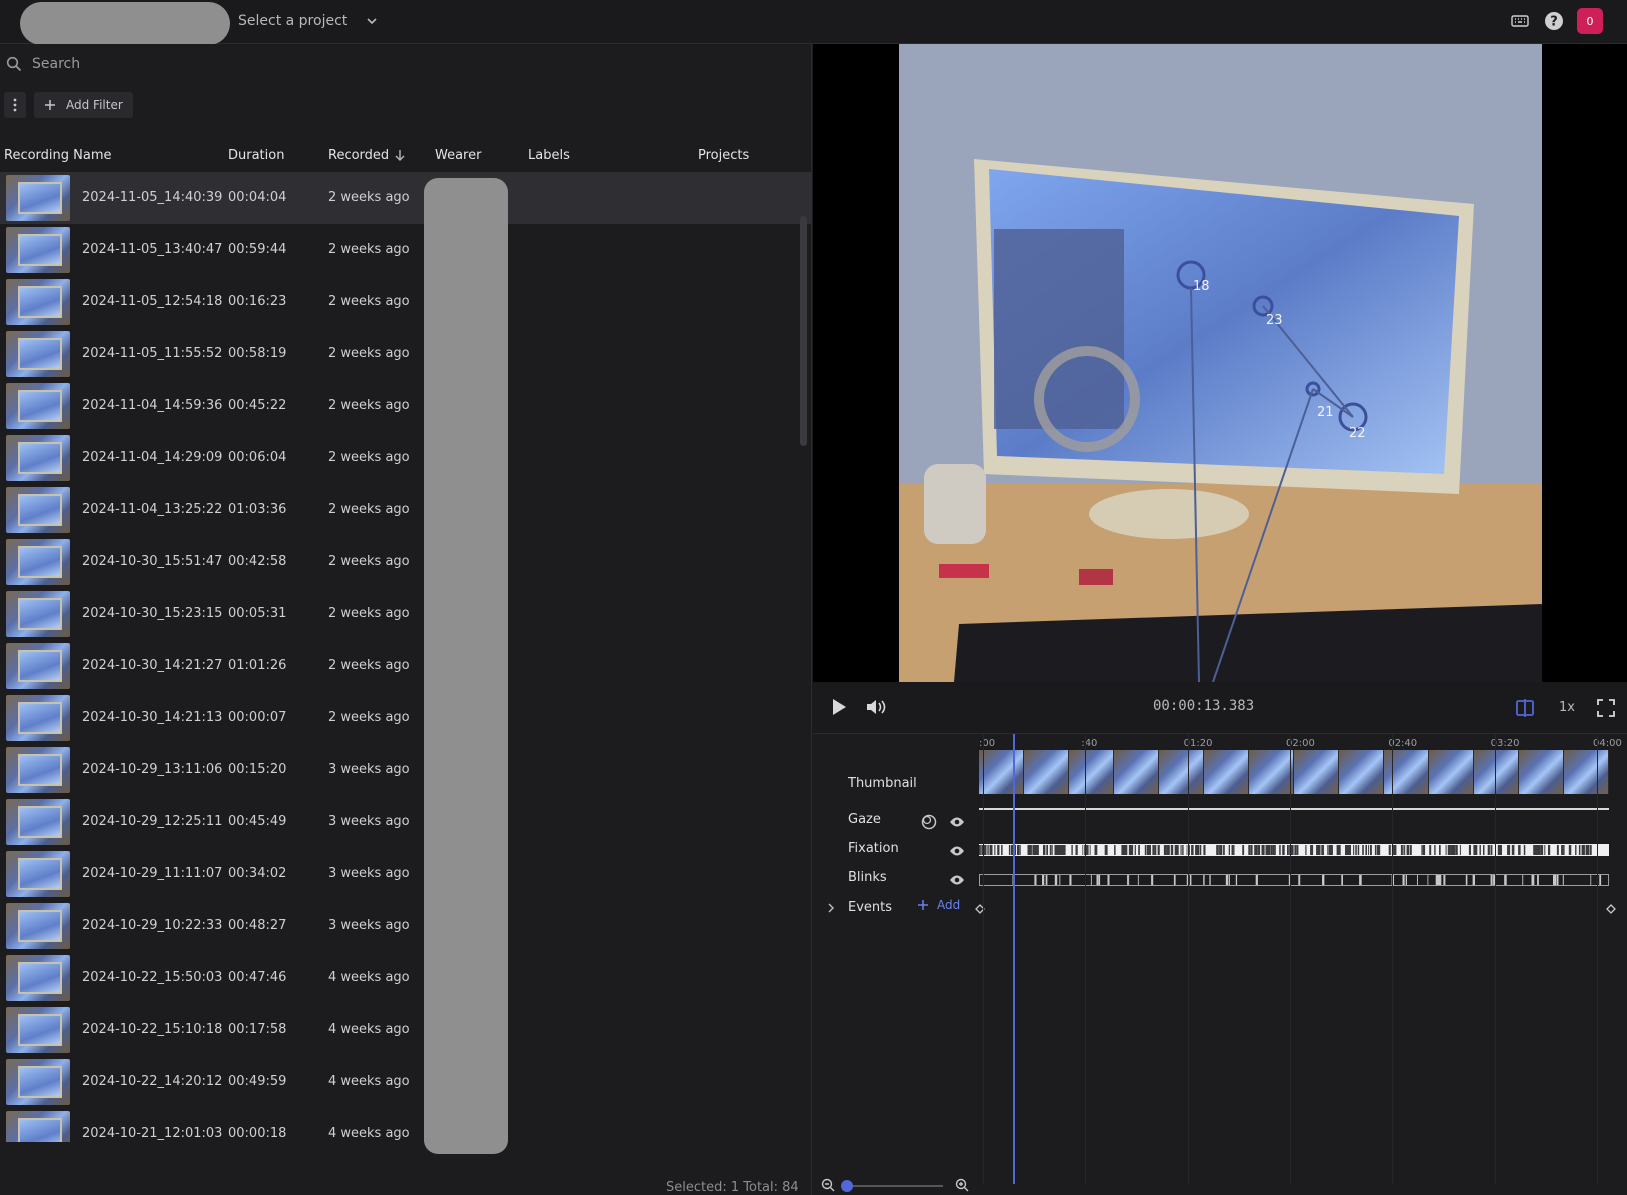 The height and width of the screenshot is (1195, 1627). I want to click on project-selector: Select a project, so click(308, 21).